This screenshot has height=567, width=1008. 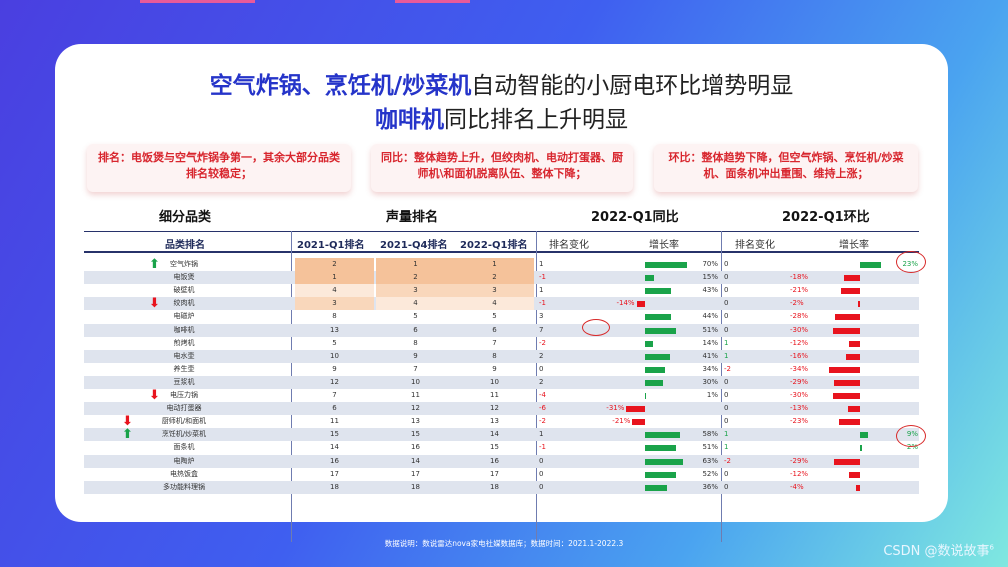 What do you see at coordinates (541, 473) in the screenshot?
I see `yoy-rank-change: 0` at bounding box center [541, 473].